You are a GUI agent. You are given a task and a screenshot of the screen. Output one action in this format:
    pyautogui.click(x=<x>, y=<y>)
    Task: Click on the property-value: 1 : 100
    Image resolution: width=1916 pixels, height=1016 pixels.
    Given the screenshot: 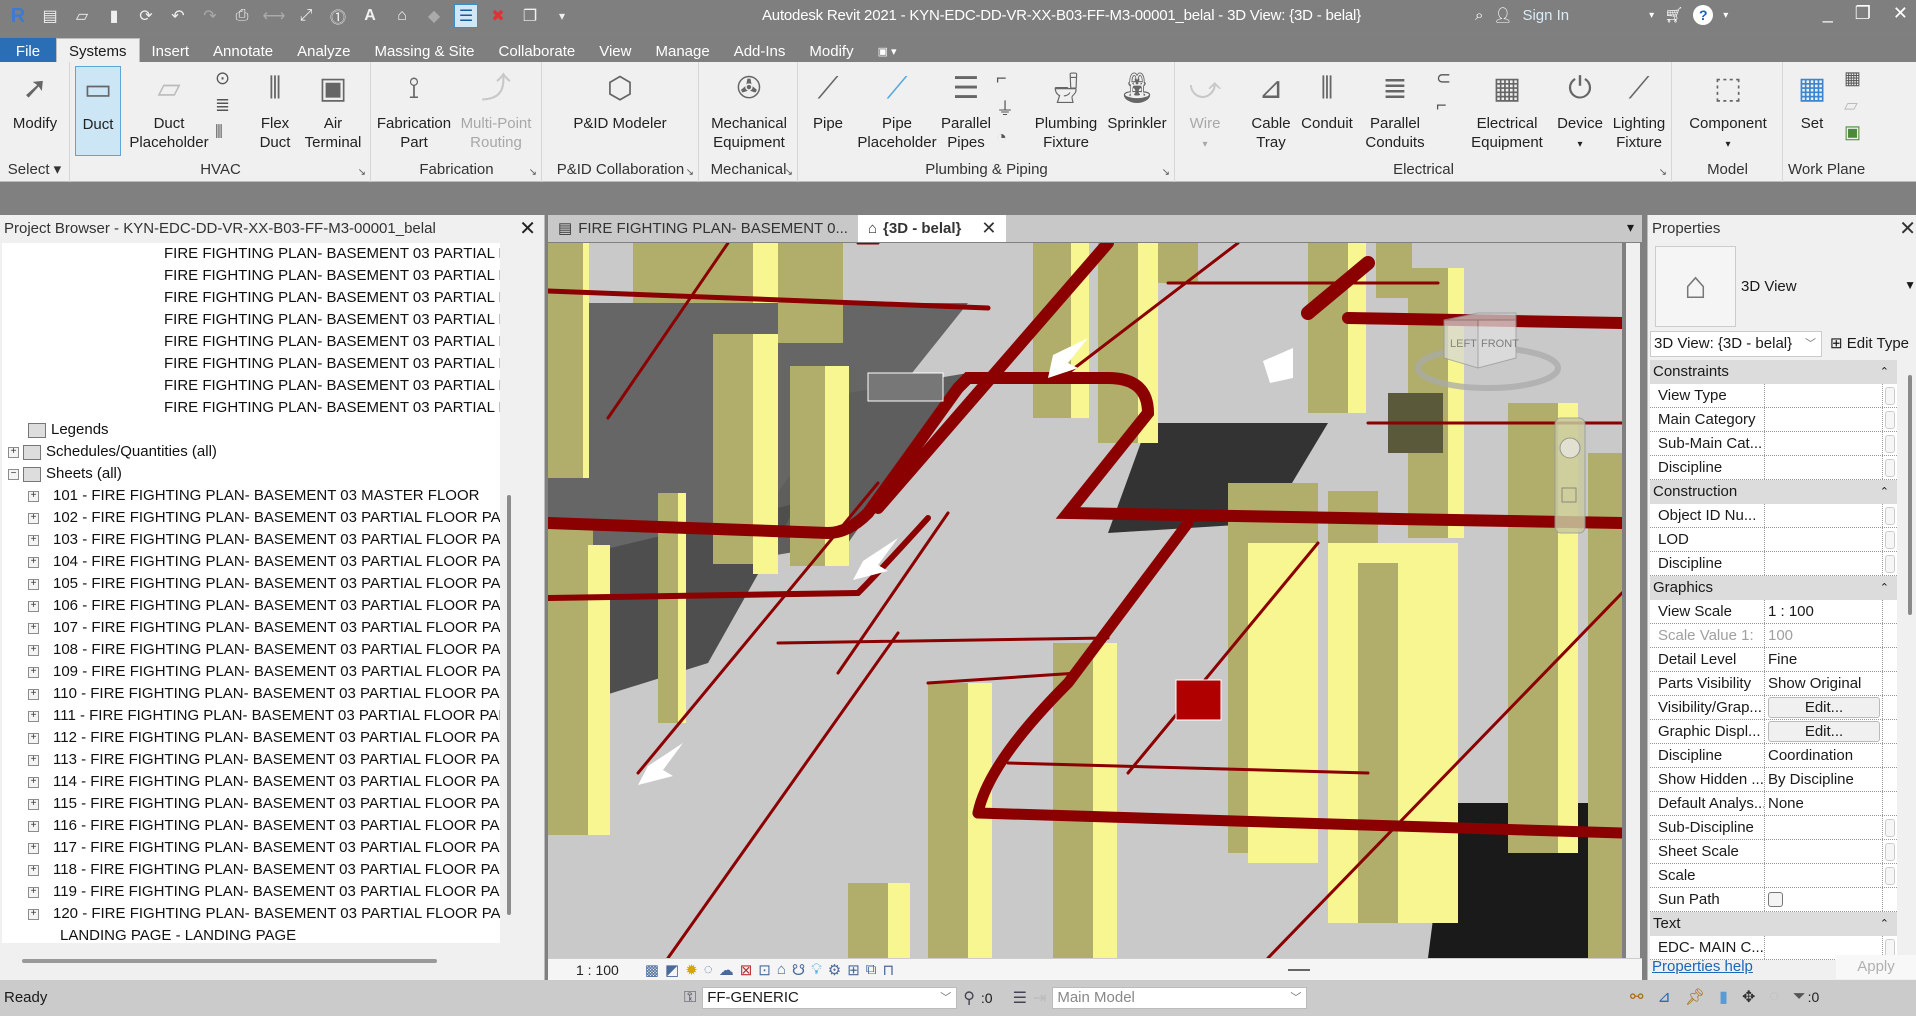 What is the action you would take?
    pyautogui.click(x=1824, y=611)
    